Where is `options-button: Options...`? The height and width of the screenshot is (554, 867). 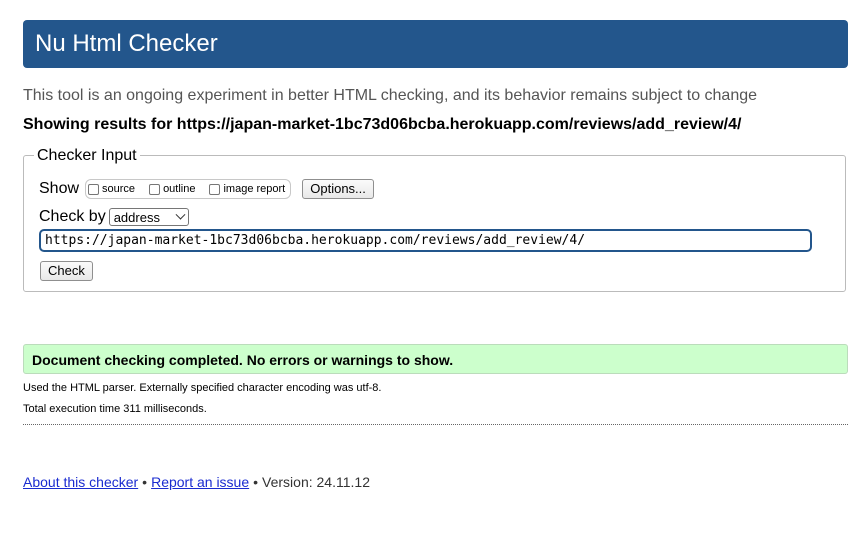
options-button: Options... is located at coordinates (338, 189).